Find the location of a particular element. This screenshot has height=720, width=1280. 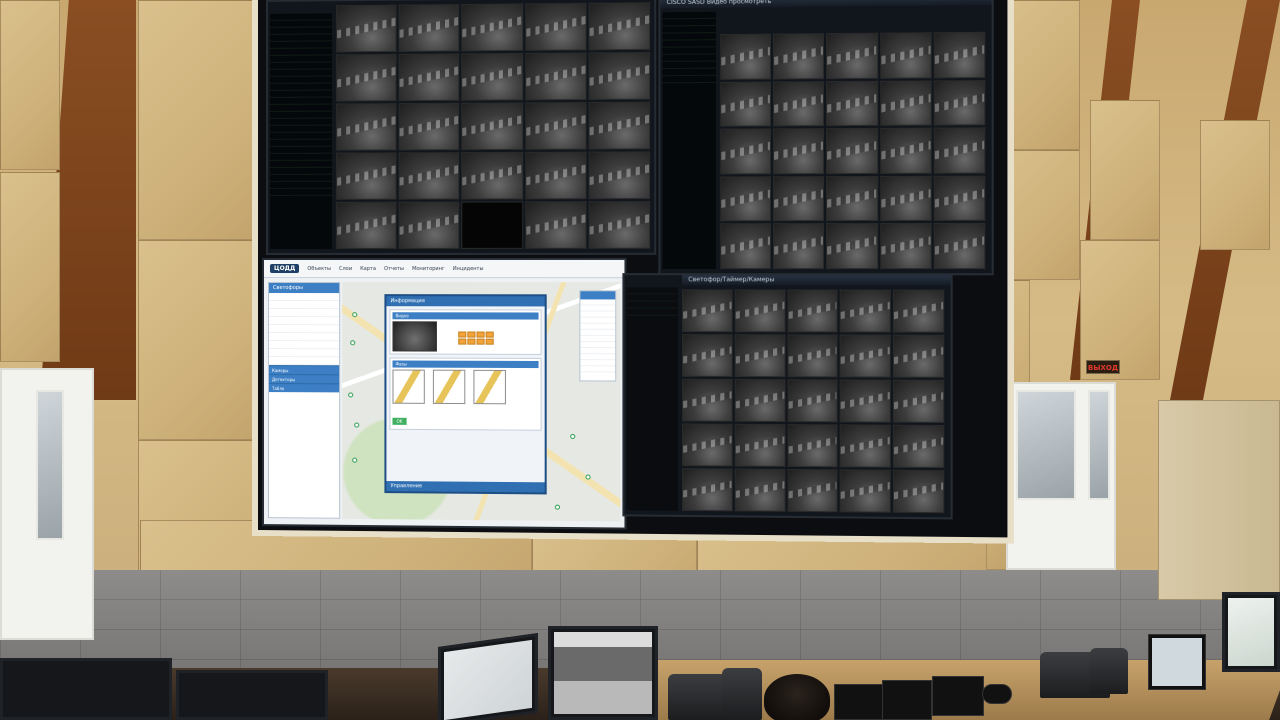

sidebar-head: Светофоры is located at coordinates (304, 288).